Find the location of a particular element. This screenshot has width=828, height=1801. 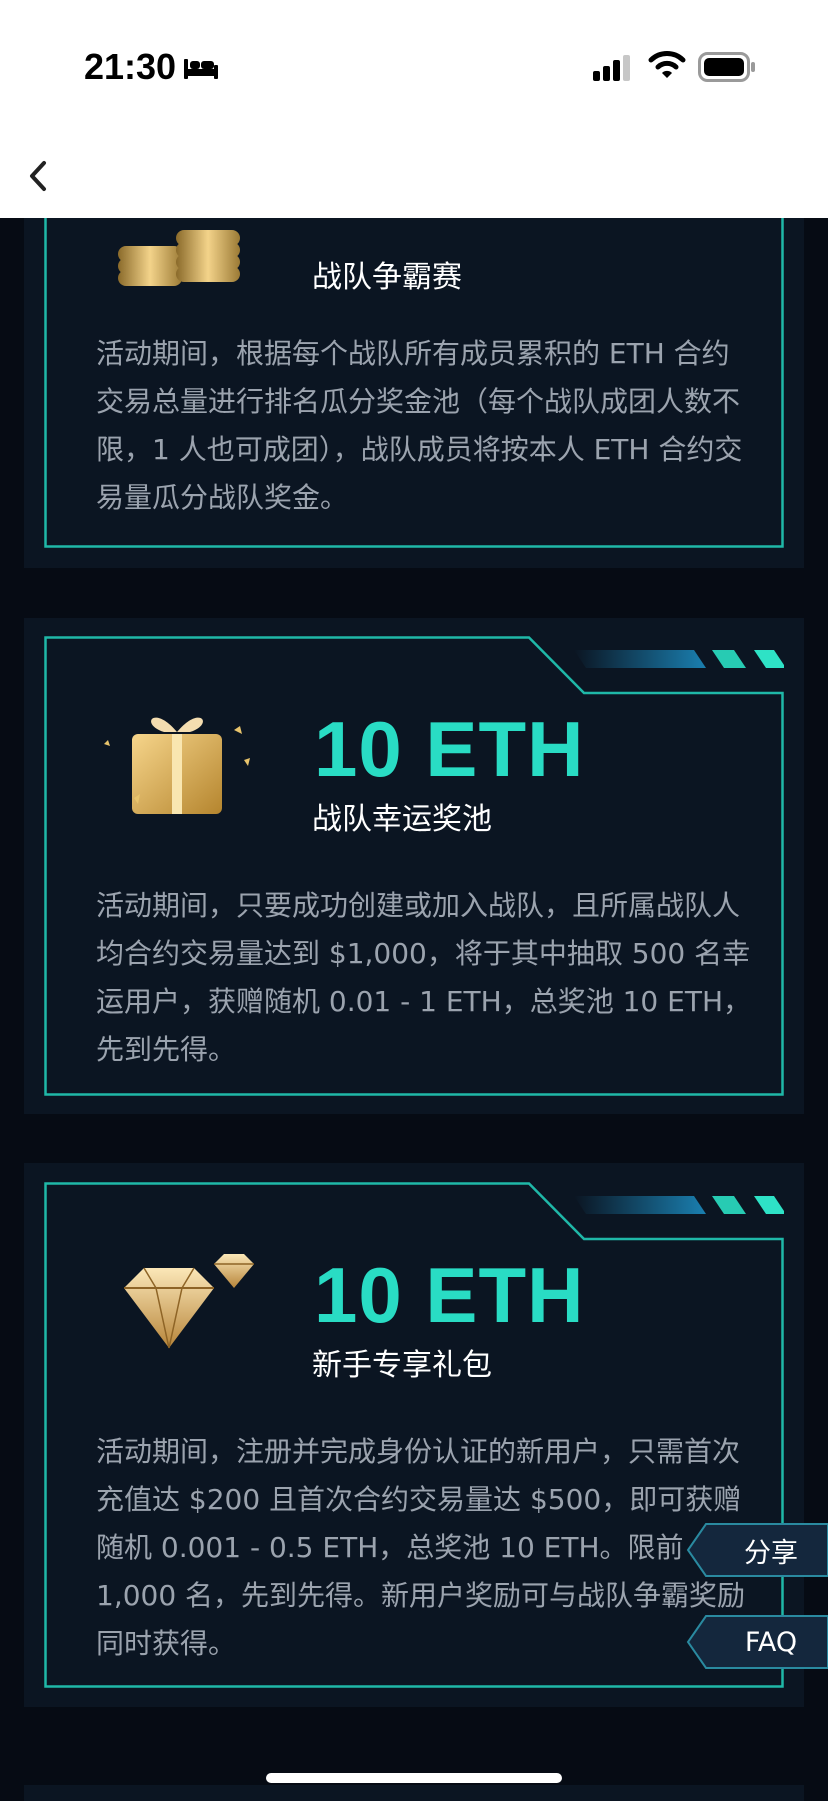

prize-title: 战队争霸赛 is located at coordinates (387, 277).